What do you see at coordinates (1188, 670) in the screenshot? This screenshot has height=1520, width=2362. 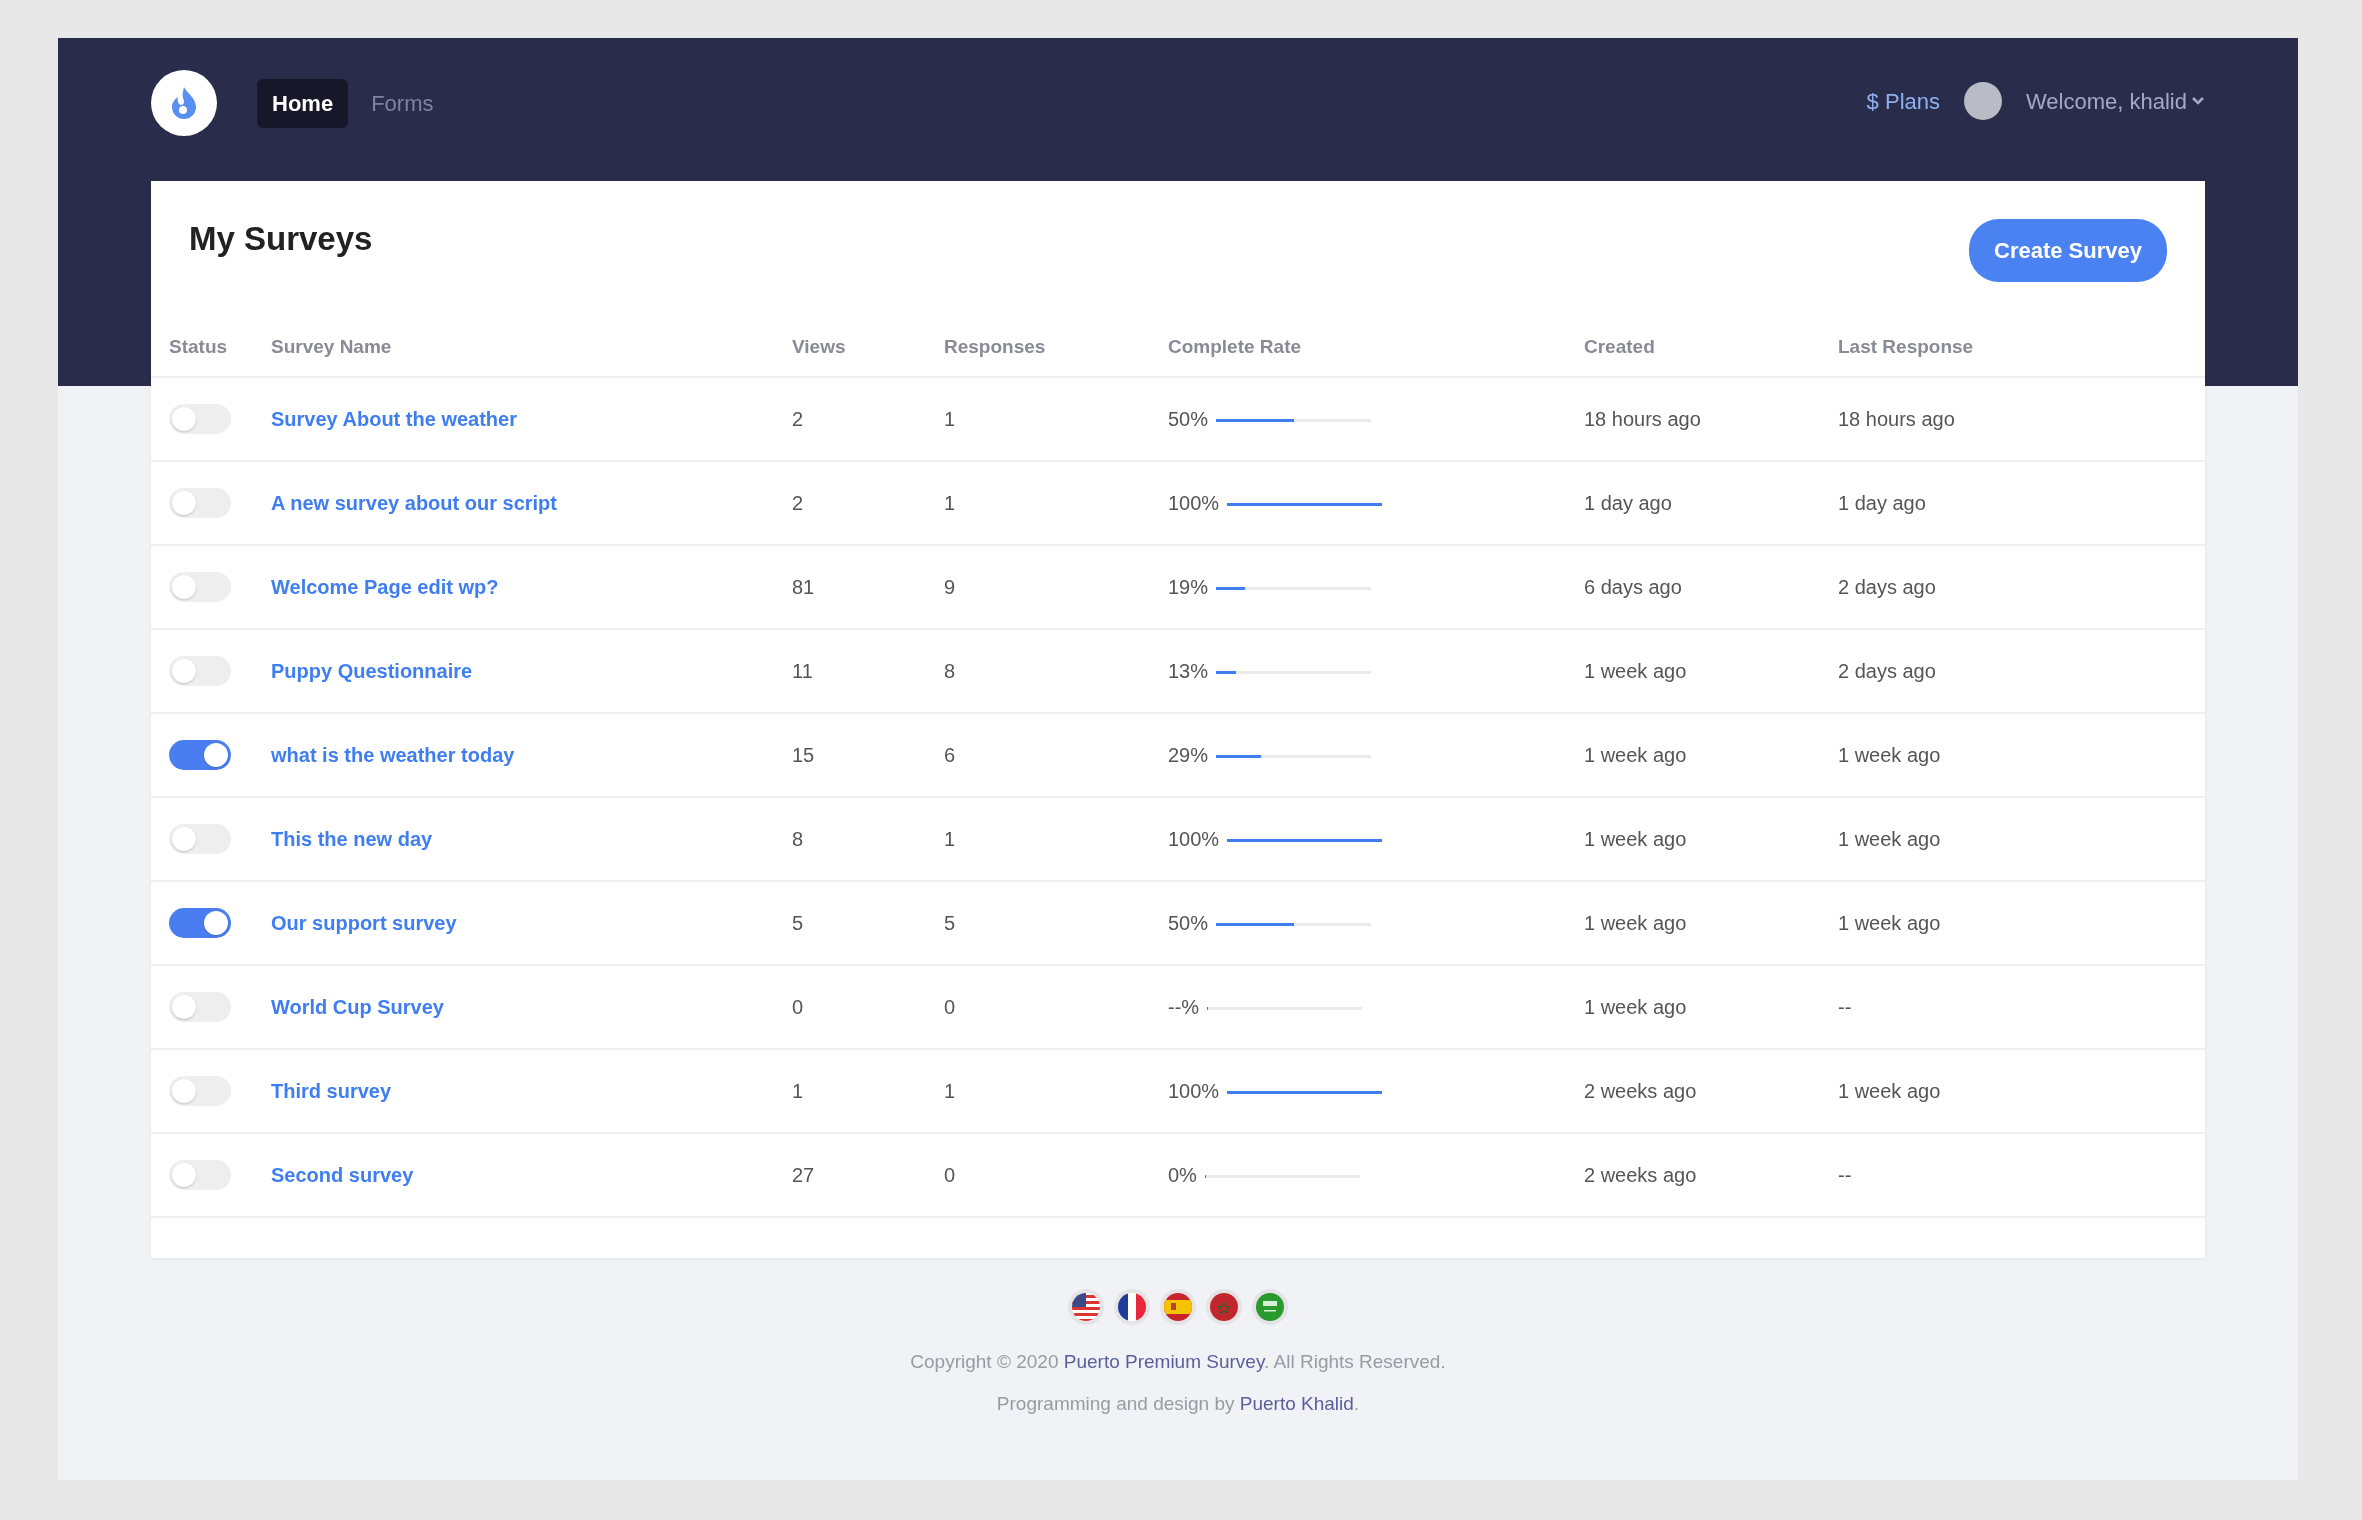 I see `rate-value: 13%` at bounding box center [1188, 670].